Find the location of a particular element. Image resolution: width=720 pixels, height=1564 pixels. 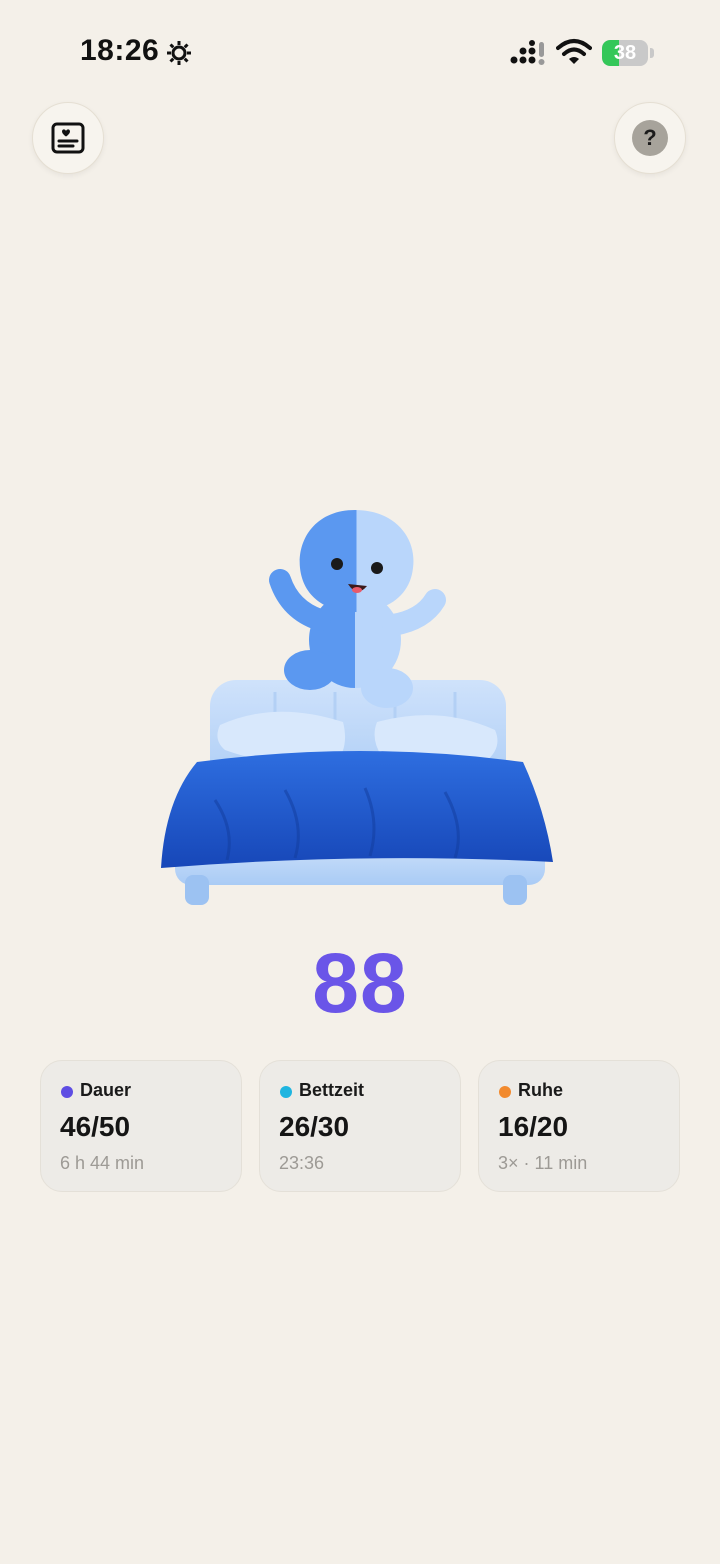

metric-detail: 3× · 11 min is located at coordinates (543, 1163).